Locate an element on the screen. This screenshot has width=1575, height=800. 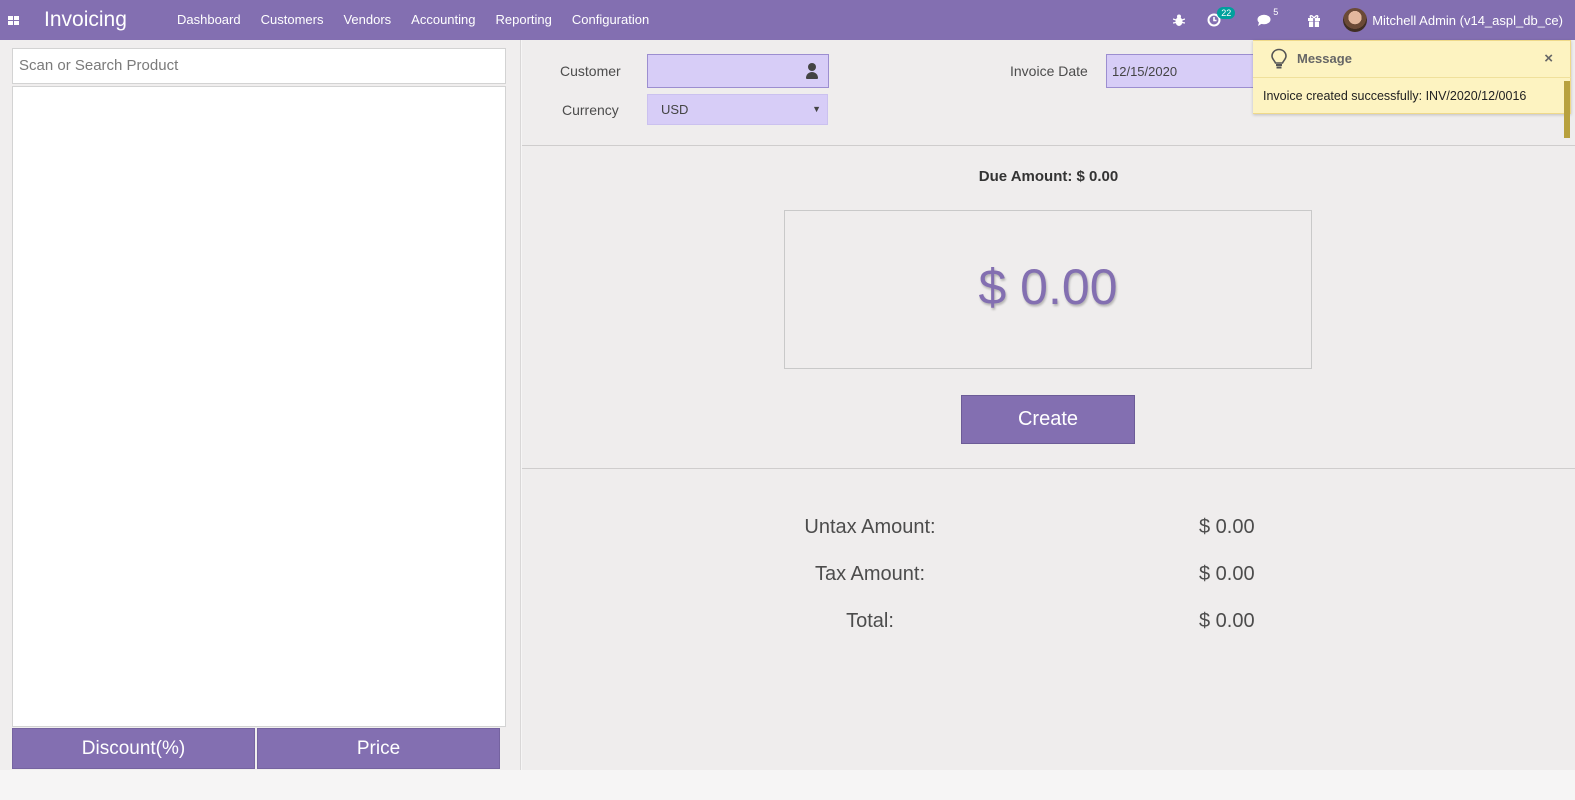
tax-amount-label: Tax Amount: is located at coordinates (870, 574).